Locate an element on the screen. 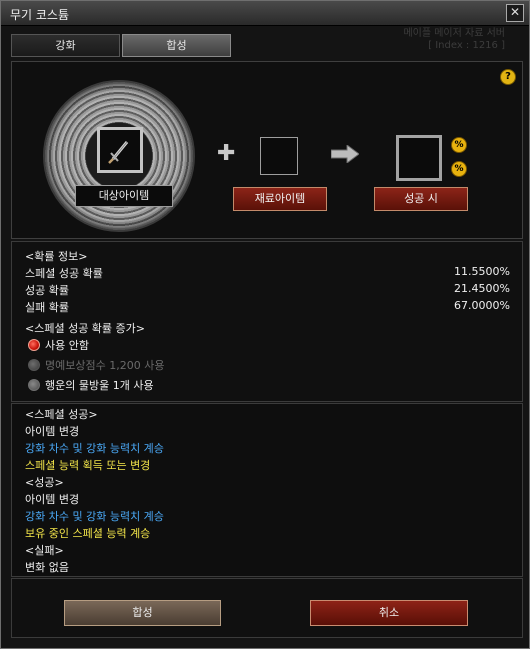  close-icon: ✕ is located at coordinates (515, 12).